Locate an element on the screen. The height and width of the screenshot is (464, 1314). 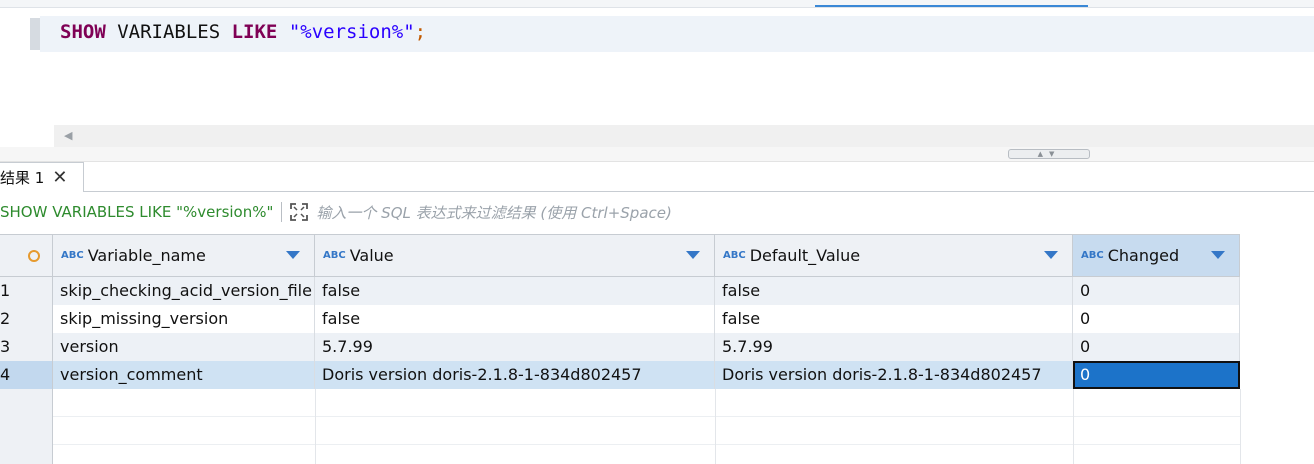
table-row: 3 version 5.7.99 5.7.99 0 is located at coordinates (620, 347).